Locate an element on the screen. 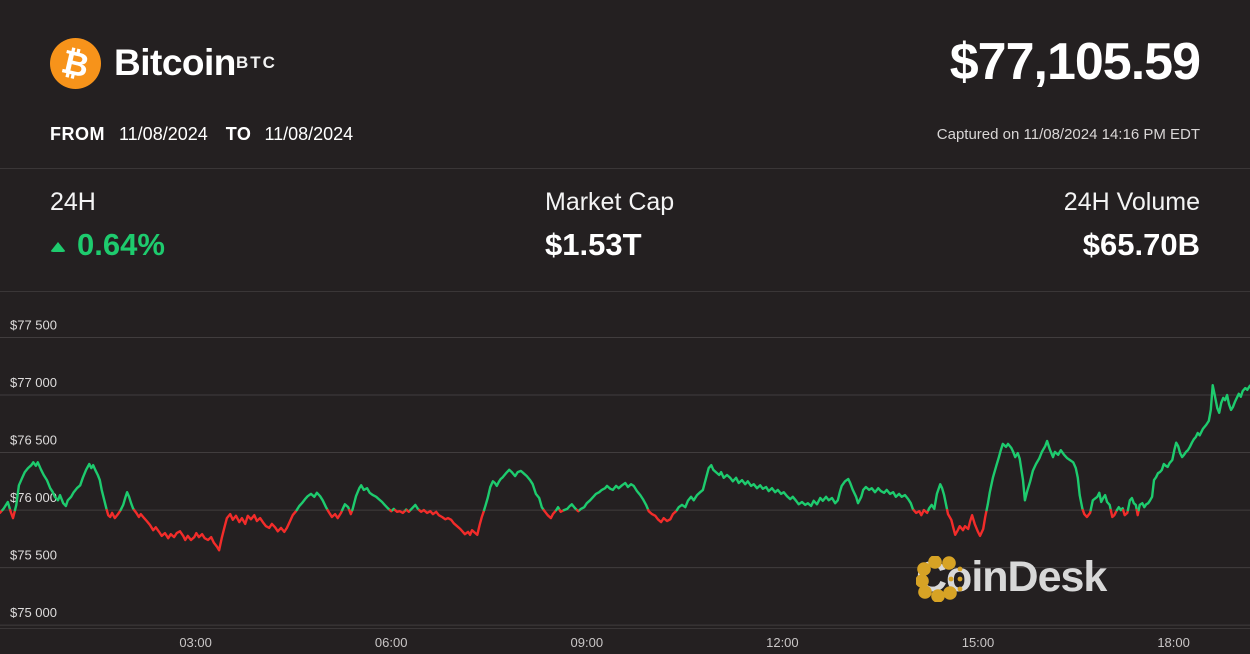  change-value: 0.64% is located at coordinates (107, 245).